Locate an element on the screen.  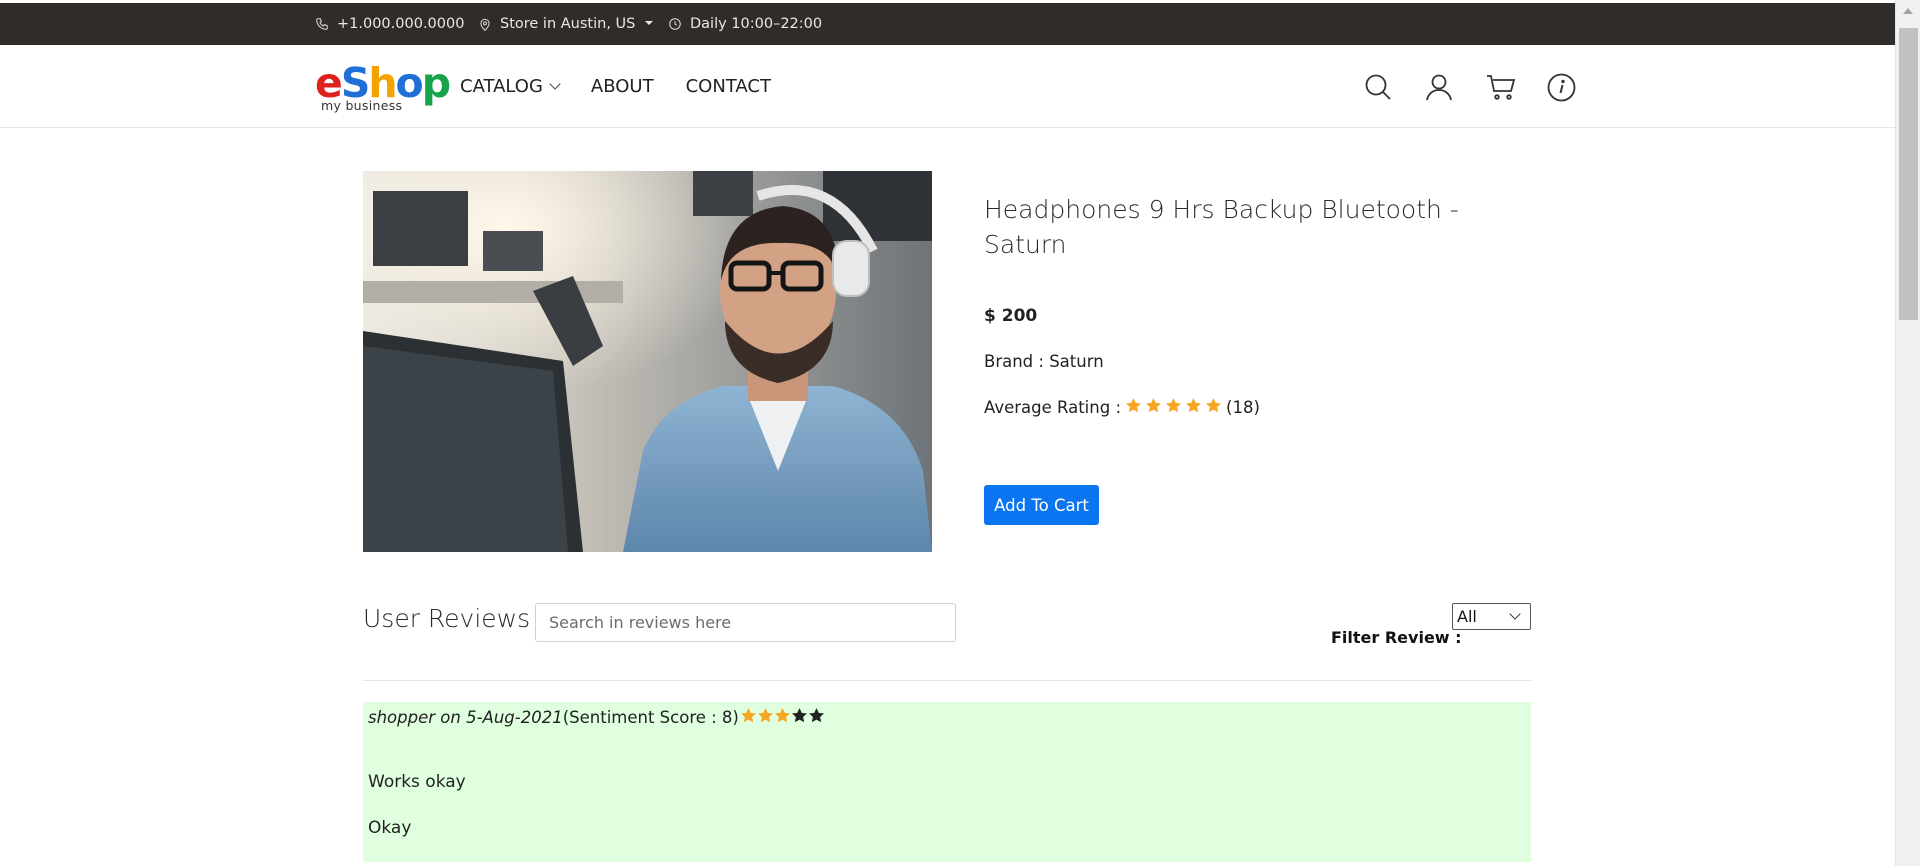
store-location: Store in Austin, US is located at coordinates (568, 24).